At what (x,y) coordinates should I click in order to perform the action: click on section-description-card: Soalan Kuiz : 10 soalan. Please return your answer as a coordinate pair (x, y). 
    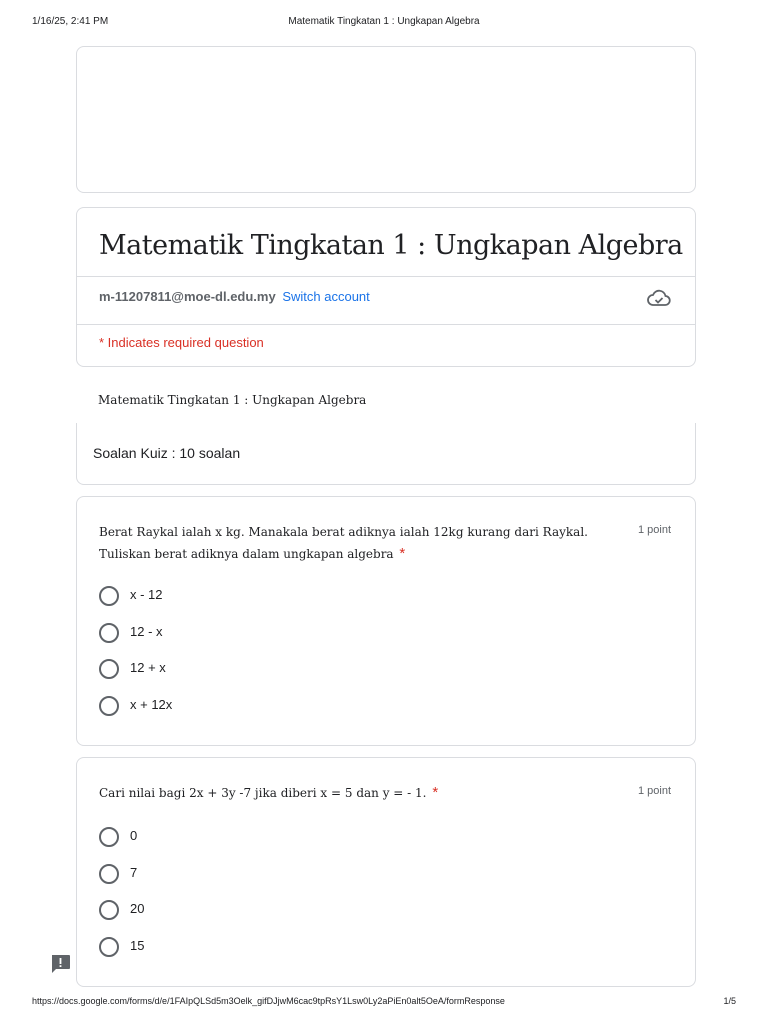
    Looking at the image, I should click on (386, 454).